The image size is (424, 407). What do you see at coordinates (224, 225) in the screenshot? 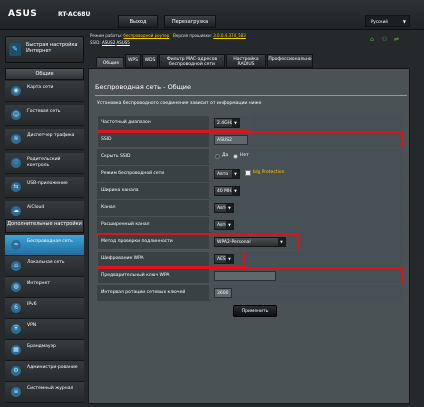
I see `ext-channel-select: Авто ▼` at bounding box center [224, 225].